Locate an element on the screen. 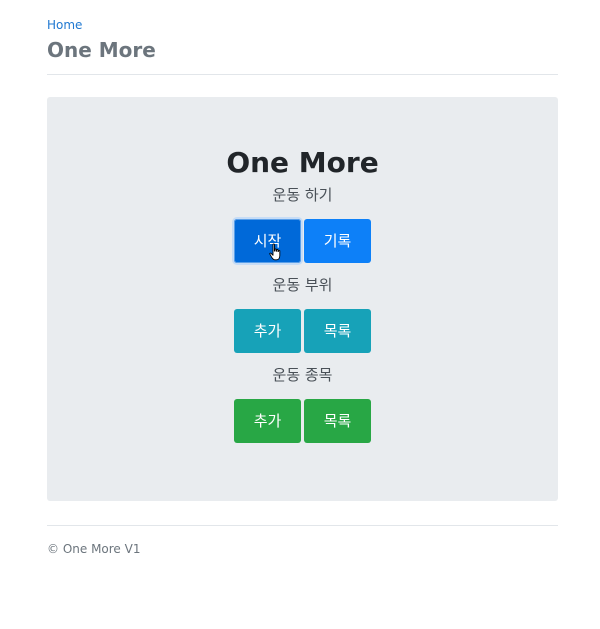 The image size is (600, 629). footer-copyright: © One More V1 is located at coordinates (94, 549).